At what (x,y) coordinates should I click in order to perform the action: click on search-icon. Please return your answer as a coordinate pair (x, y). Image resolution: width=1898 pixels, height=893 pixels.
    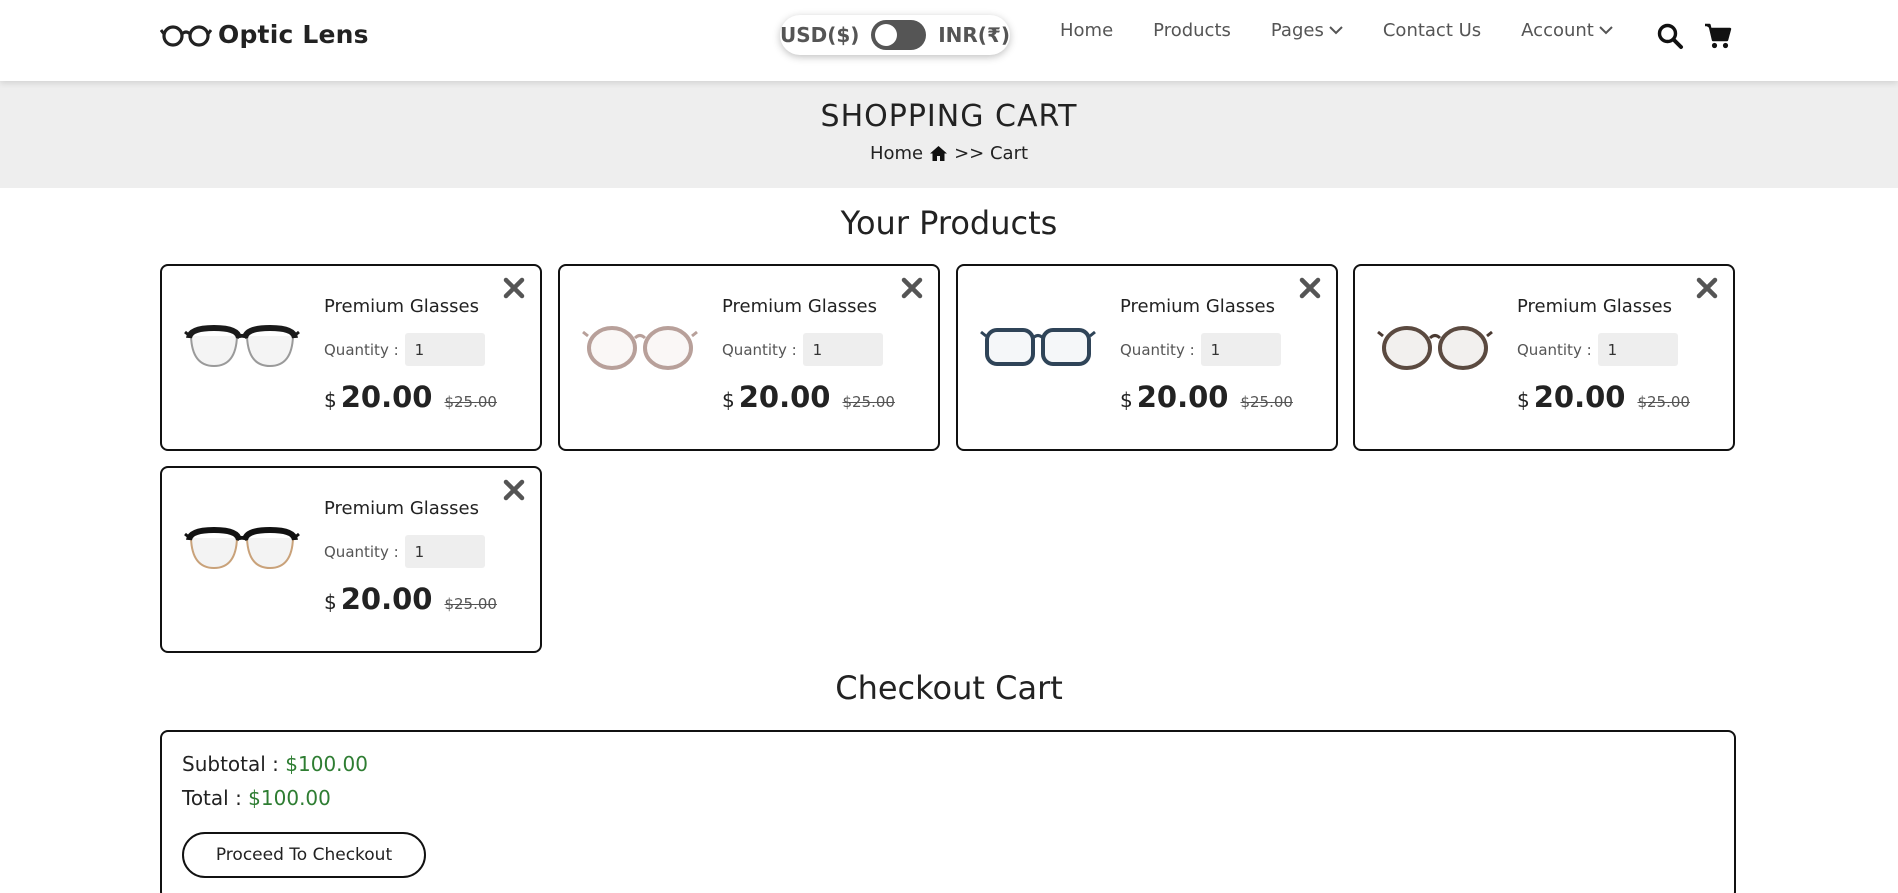
    Looking at the image, I should click on (1670, 36).